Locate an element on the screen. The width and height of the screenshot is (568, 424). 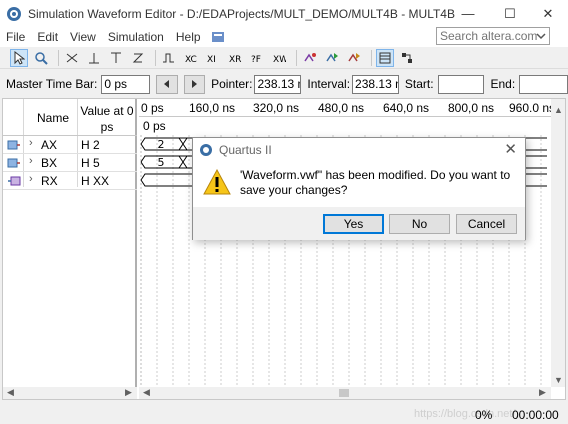
interval-field: 238.13 ns is located at coordinates (375, 84).